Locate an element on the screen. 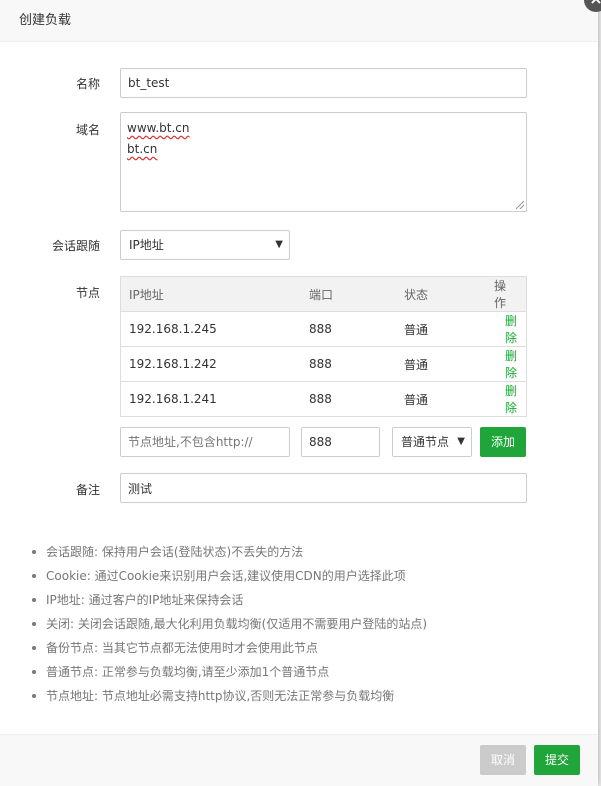 Image resolution: width=601 pixels, height=786 pixels. remark-label: 备注 is located at coordinates (87, 490).